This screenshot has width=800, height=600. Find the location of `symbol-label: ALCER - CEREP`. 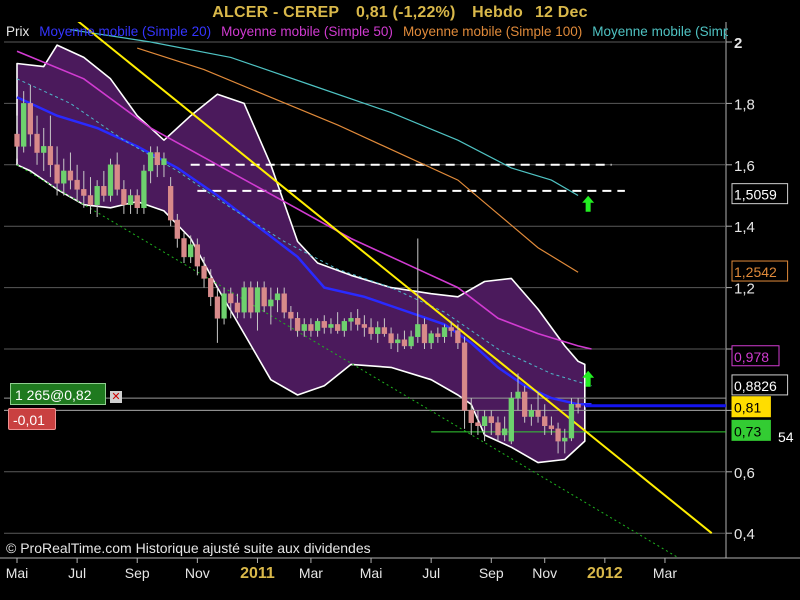

symbol-label: ALCER - CEREP is located at coordinates (276, 12).